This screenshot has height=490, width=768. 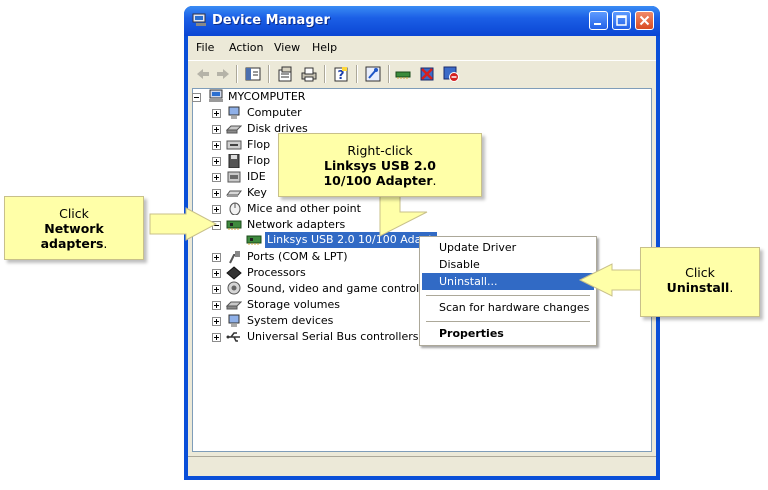 What do you see at coordinates (234, 193) in the screenshot?
I see `keyboard-icon` at bounding box center [234, 193].